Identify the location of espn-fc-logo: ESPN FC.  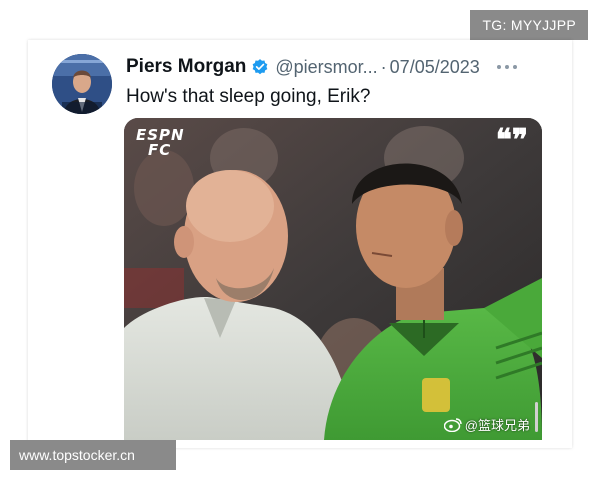
(160, 142).